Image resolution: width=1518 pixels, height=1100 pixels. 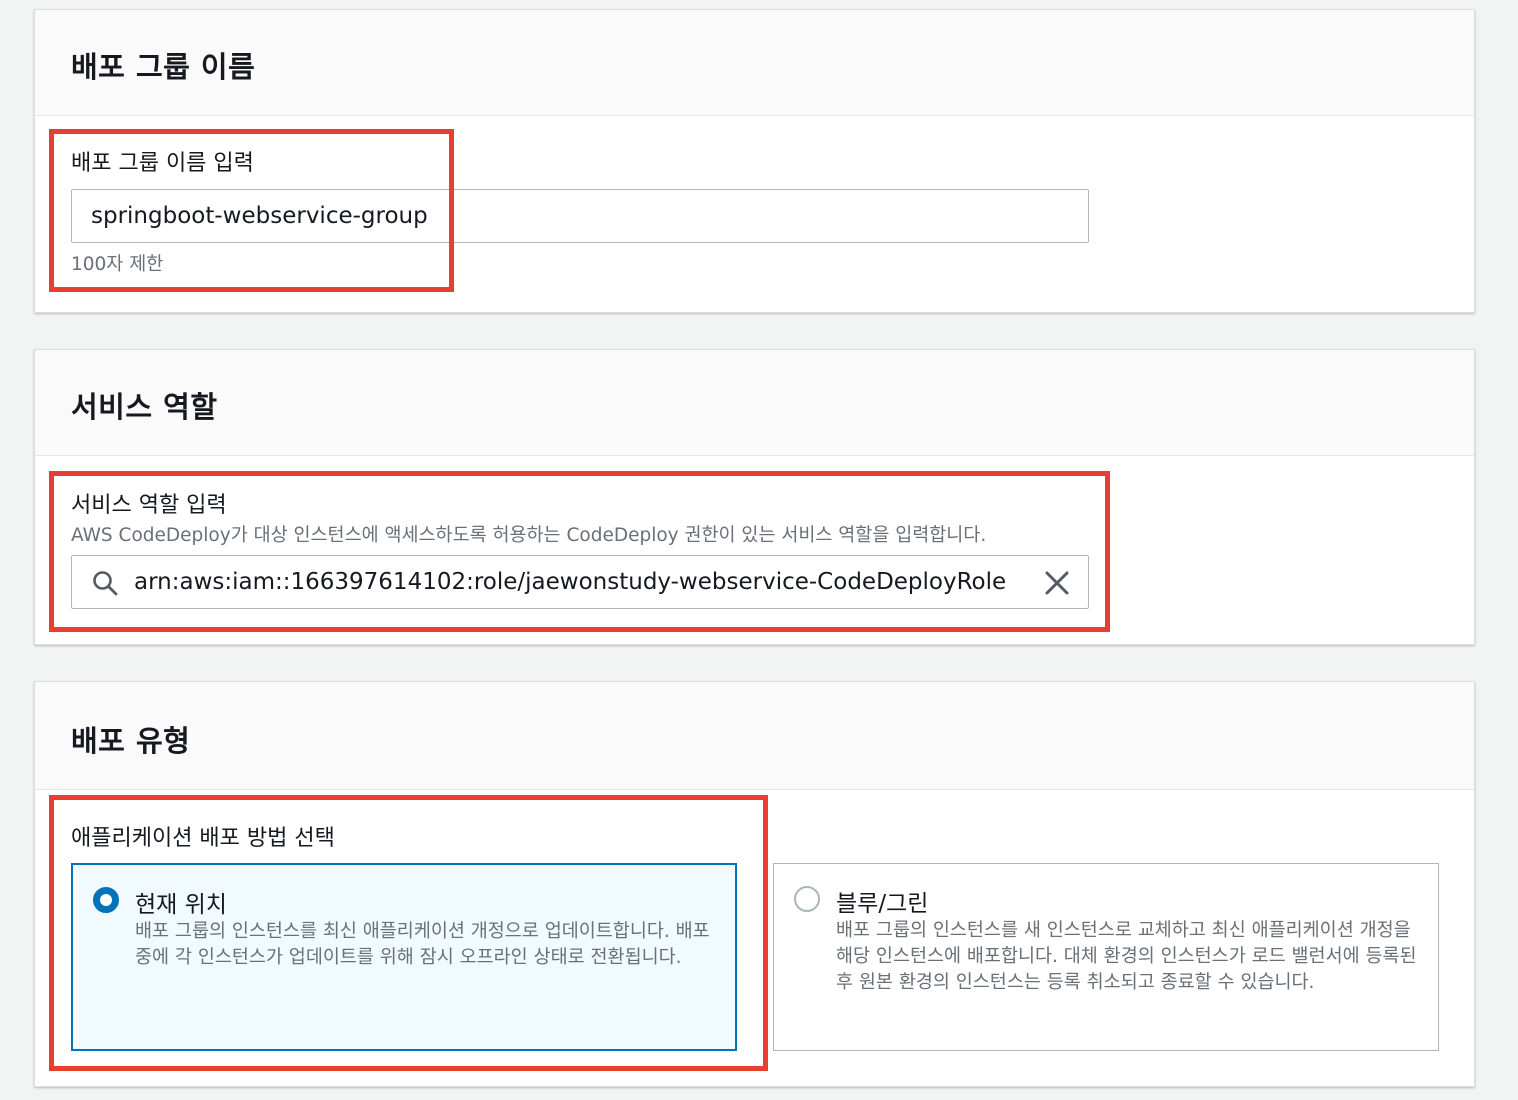 What do you see at coordinates (149, 505) in the screenshot?
I see `service-role-label: 서비스 역할 입력` at bounding box center [149, 505].